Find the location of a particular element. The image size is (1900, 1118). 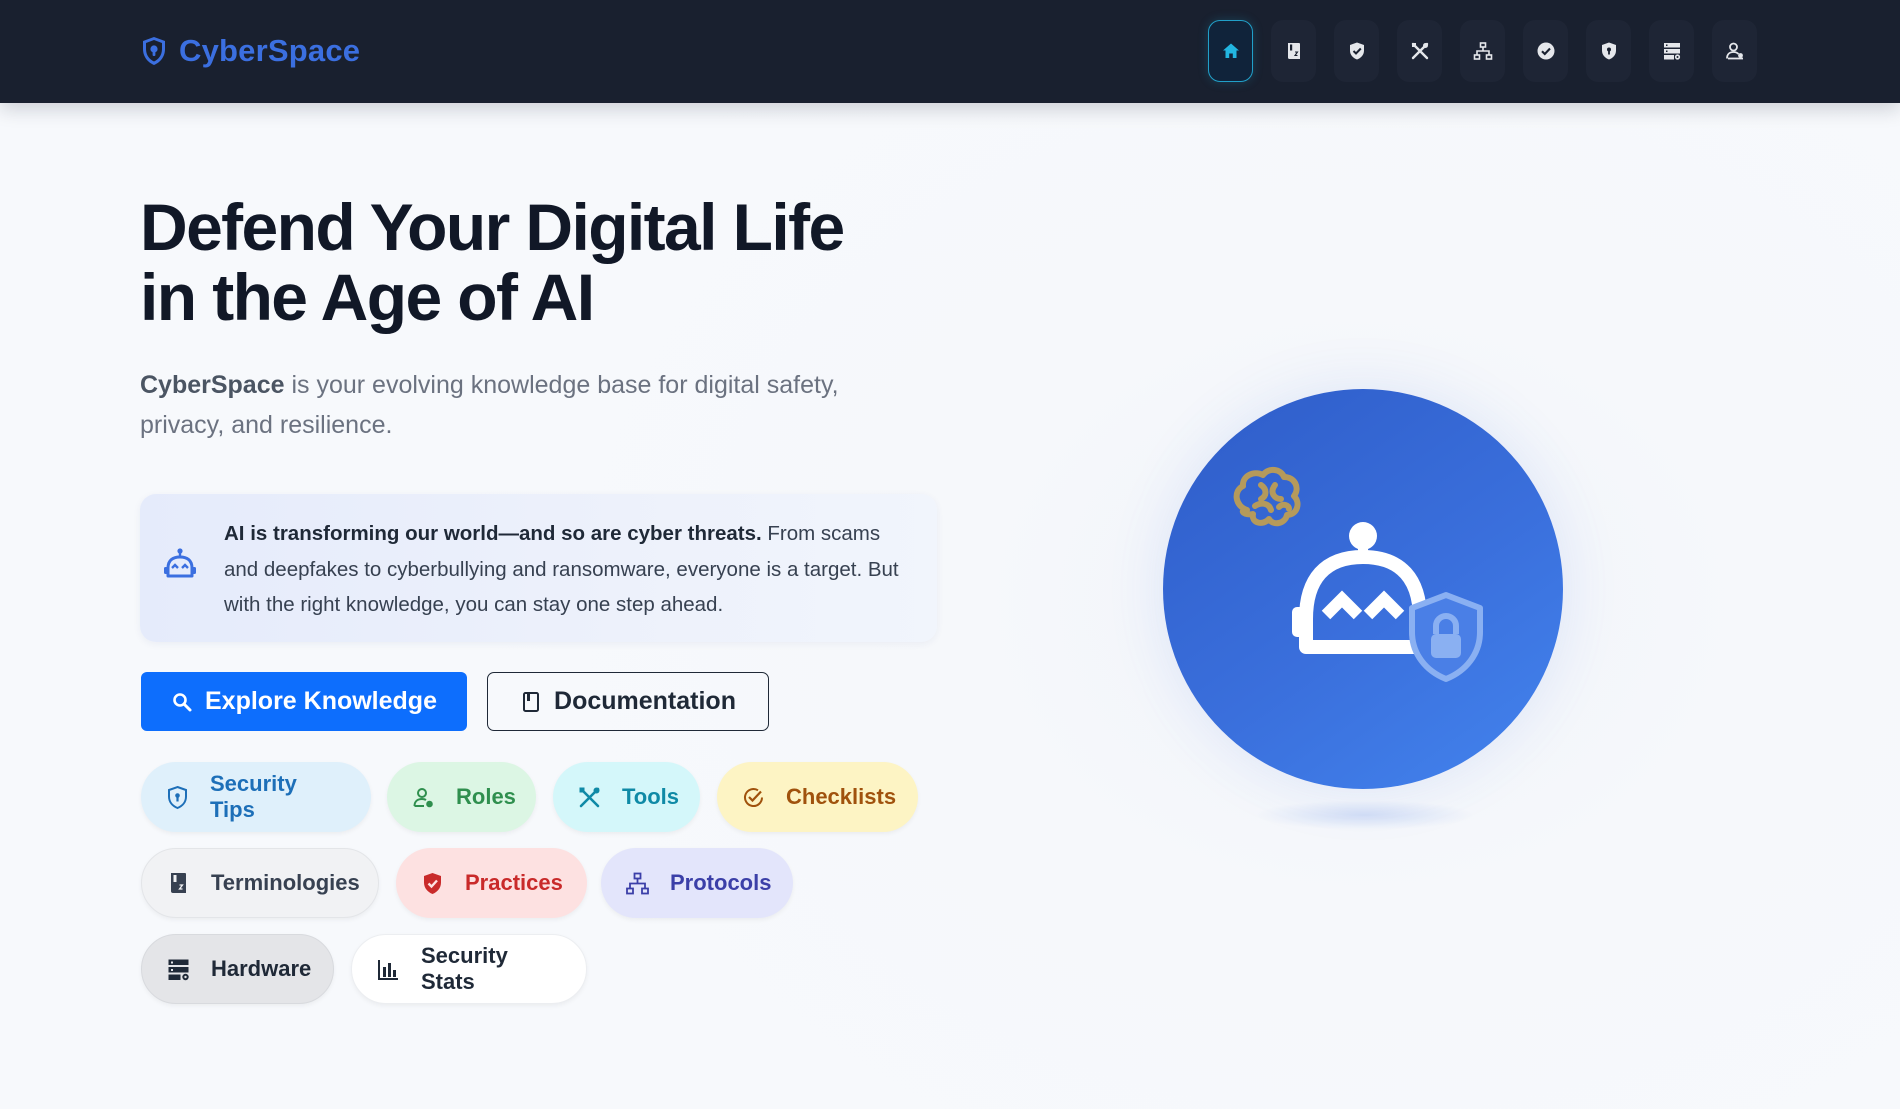

user-gear-icon is located at coordinates (423, 797).